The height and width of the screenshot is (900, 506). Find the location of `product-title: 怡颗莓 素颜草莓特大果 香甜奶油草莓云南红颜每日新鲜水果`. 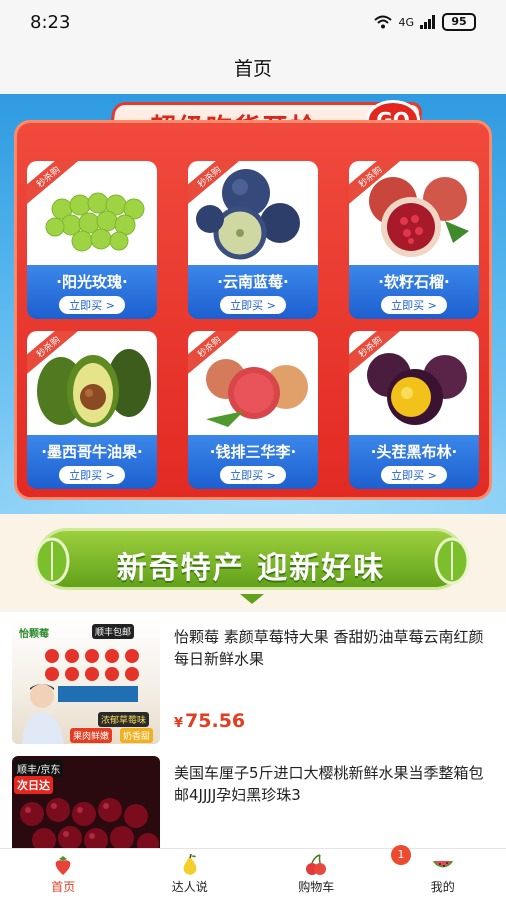

product-title: 怡颗莓 素颜草莓特大果 香甜奶油草莓云南红颜每日新鲜水果 is located at coordinates (330, 648).